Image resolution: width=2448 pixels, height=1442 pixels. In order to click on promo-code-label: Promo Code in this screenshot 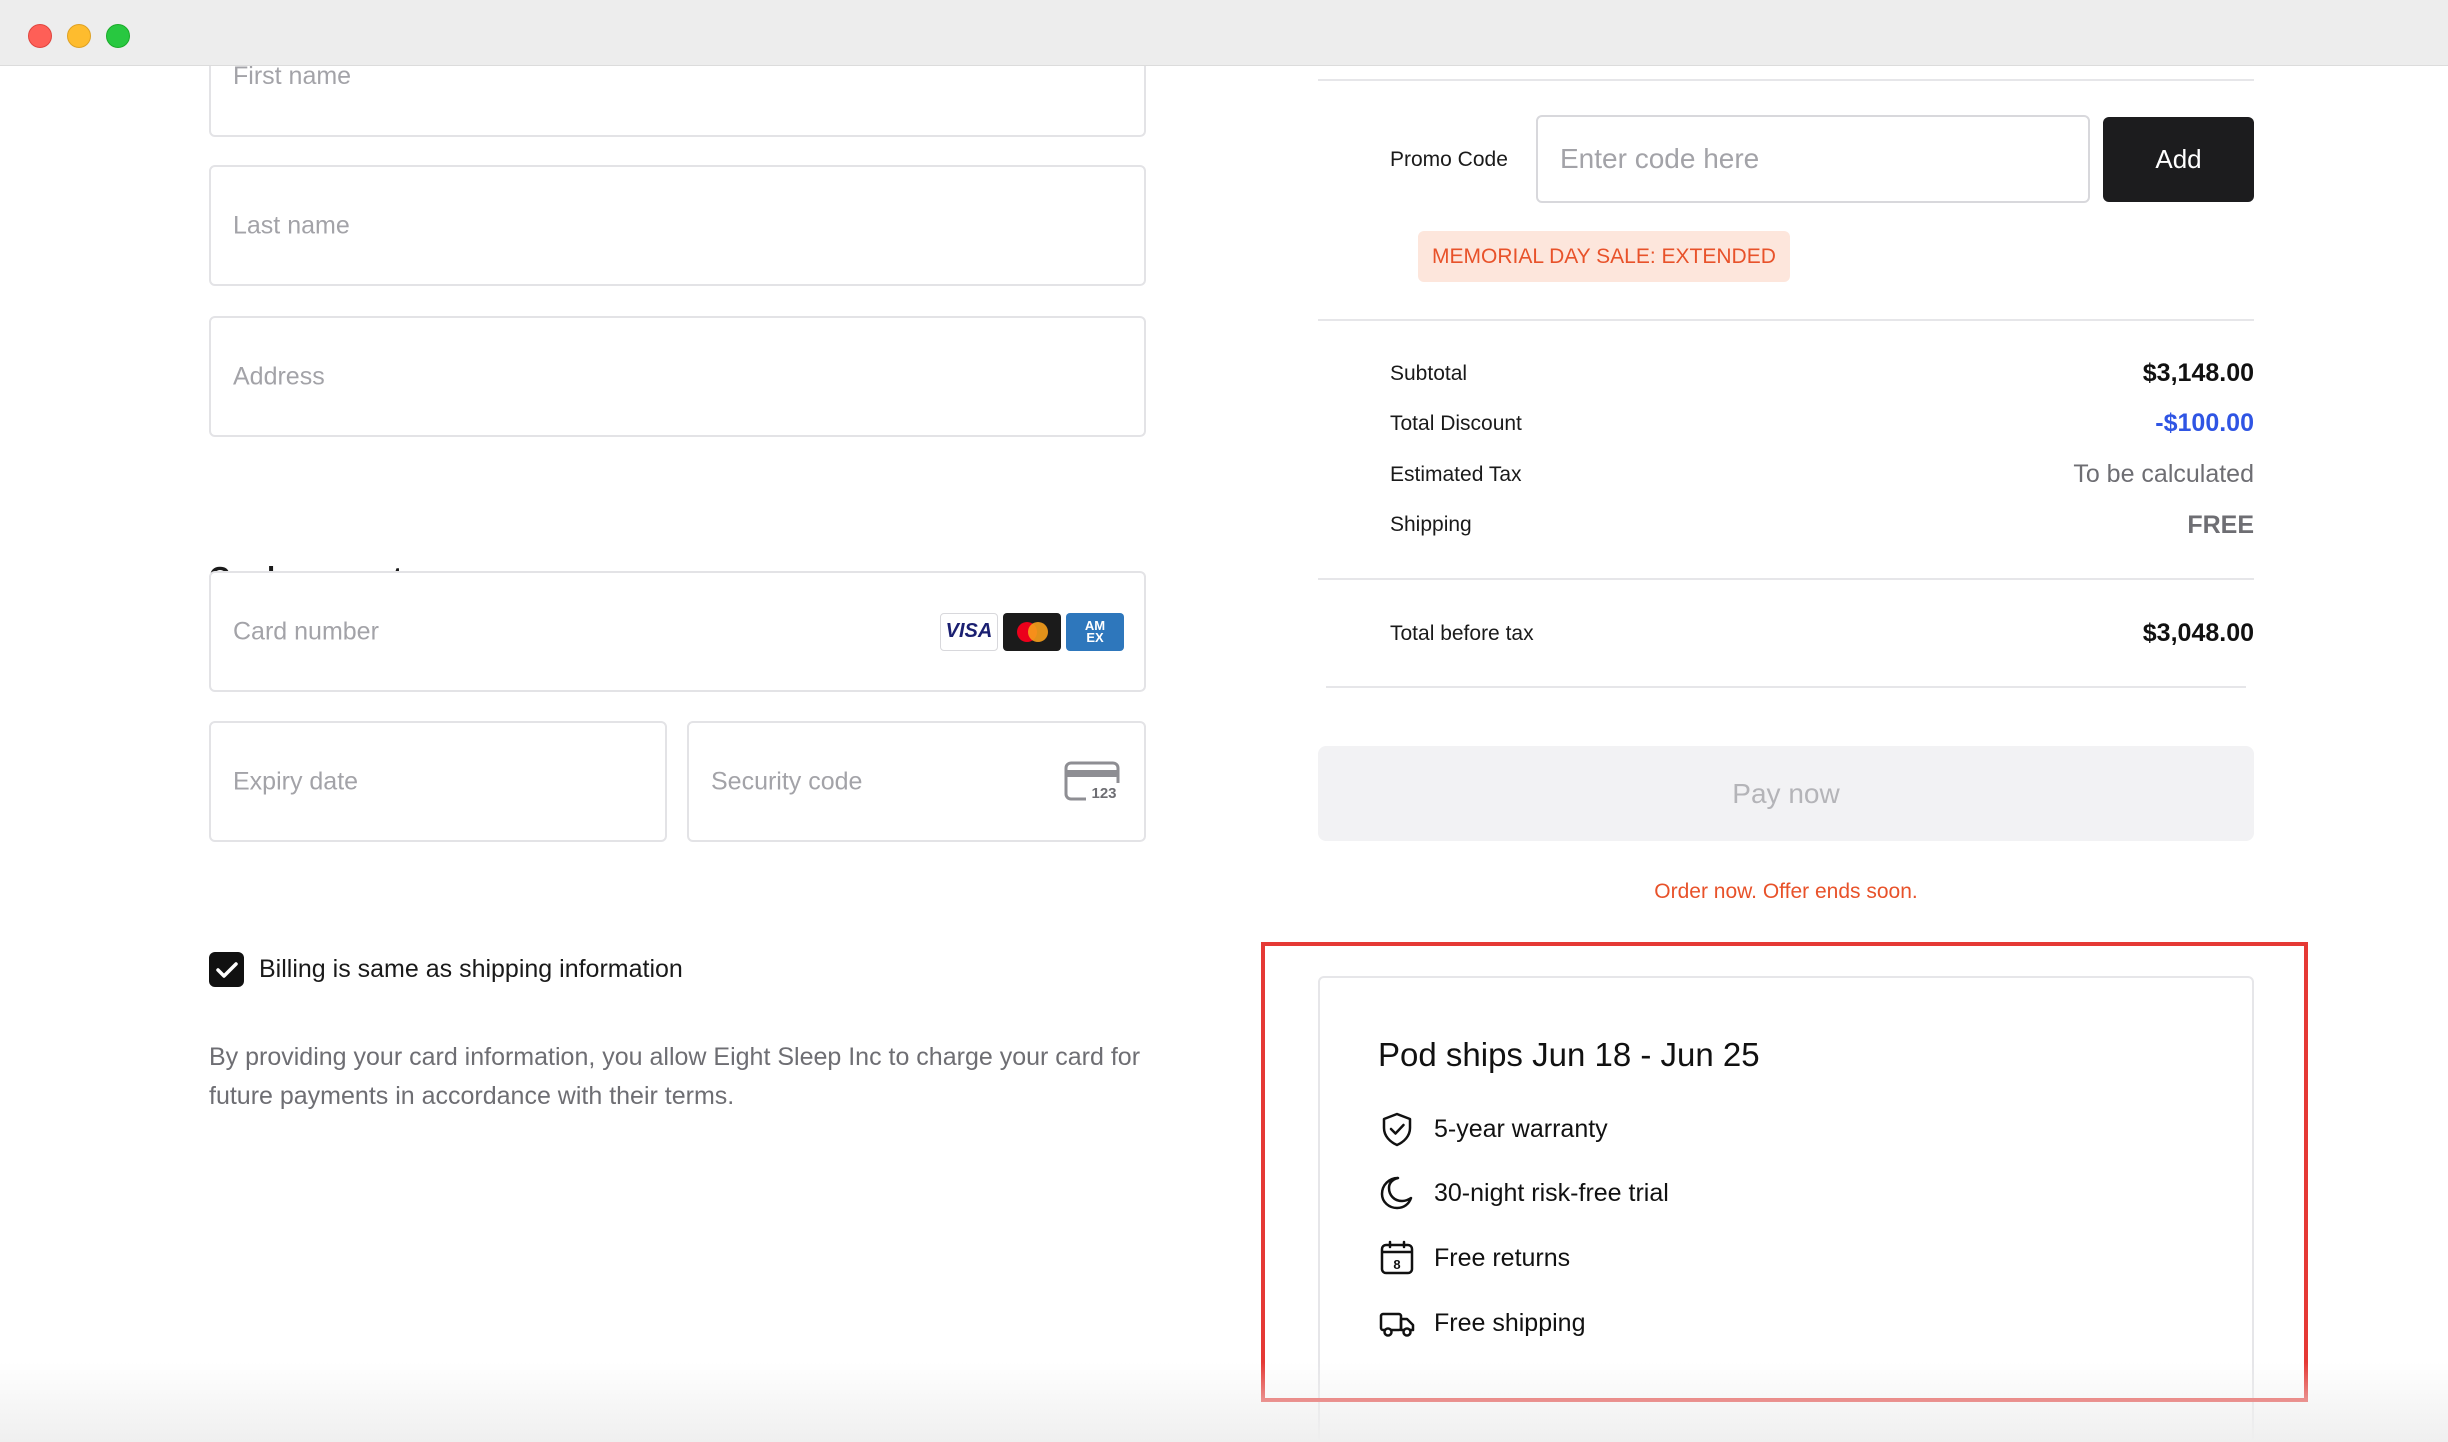, I will do `click(1449, 159)`.